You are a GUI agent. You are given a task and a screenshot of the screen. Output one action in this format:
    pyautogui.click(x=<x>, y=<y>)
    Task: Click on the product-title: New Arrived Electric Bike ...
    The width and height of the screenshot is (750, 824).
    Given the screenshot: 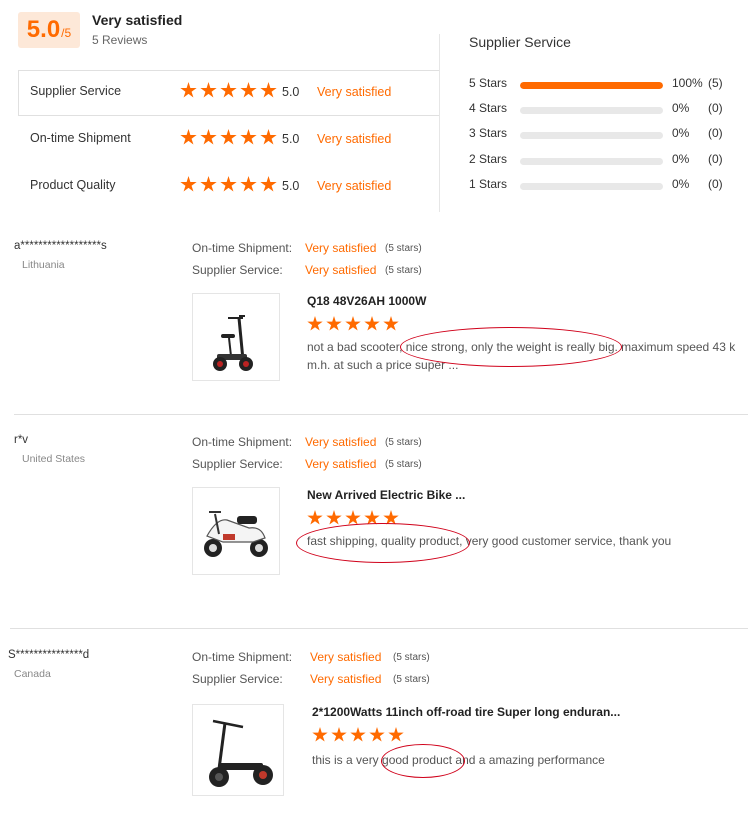 What is the action you would take?
    pyautogui.click(x=386, y=495)
    